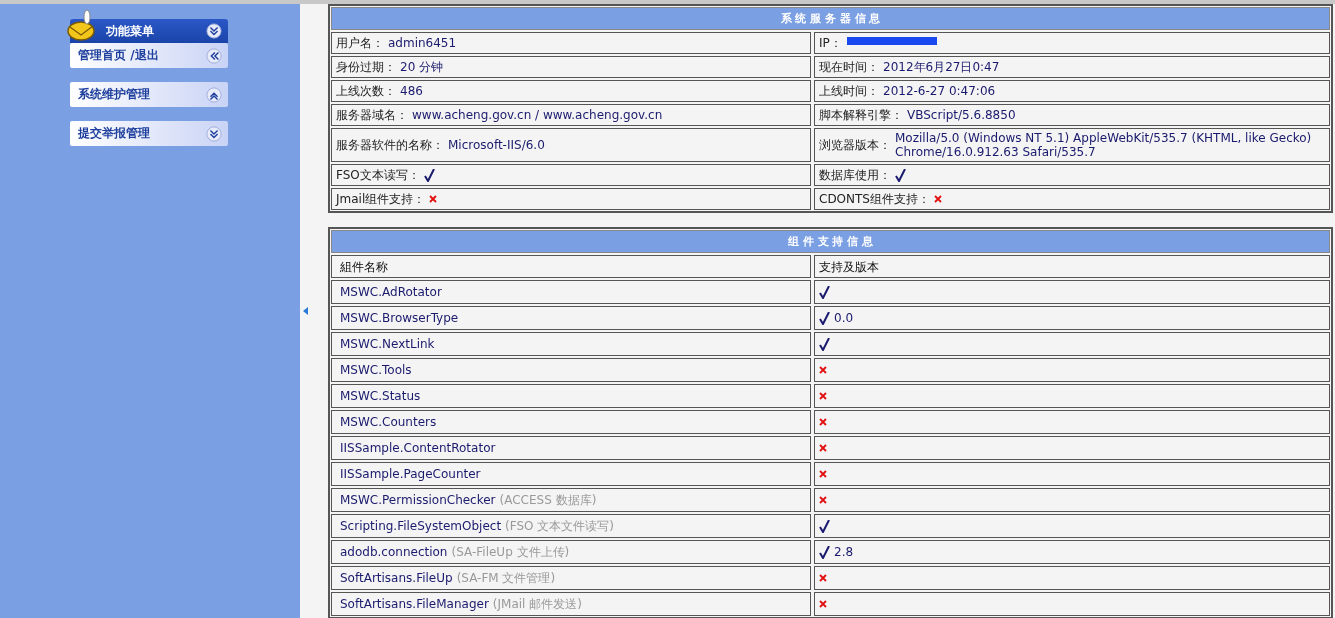 The height and width of the screenshot is (618, 1335). What do you see at coordinates (366, 67) in the screenshot?
I see `info-label: 身份过期：` at bounding box center [366, 67].